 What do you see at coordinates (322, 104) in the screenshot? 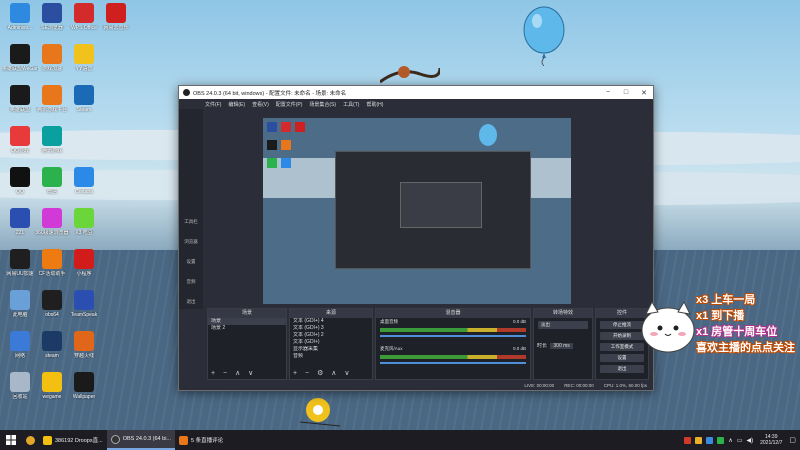
I see `menu-scene-collection: 场景集合(S)` at bounding box center [322, 104].